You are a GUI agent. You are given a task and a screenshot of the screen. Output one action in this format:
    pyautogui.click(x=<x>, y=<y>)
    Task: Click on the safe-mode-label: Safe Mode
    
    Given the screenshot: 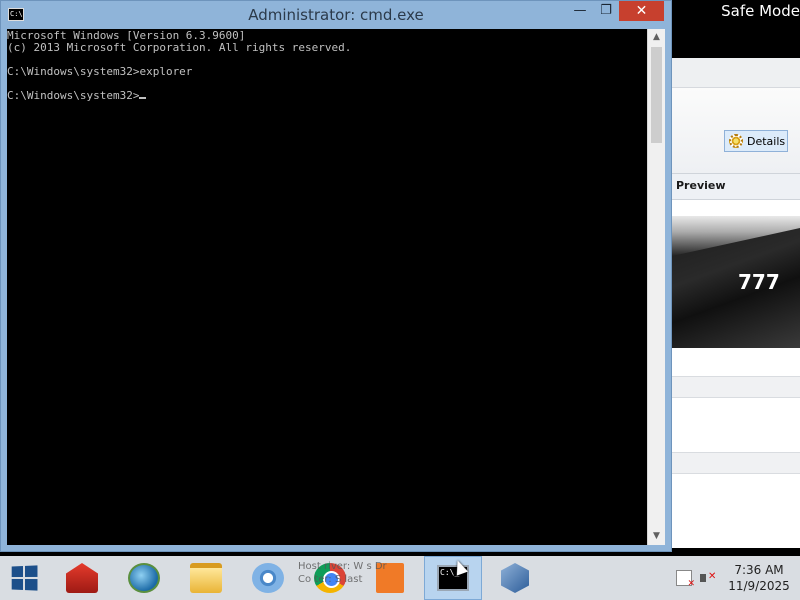 What is the action you would take?
    pyautogui.click(x=760, y=11)
    